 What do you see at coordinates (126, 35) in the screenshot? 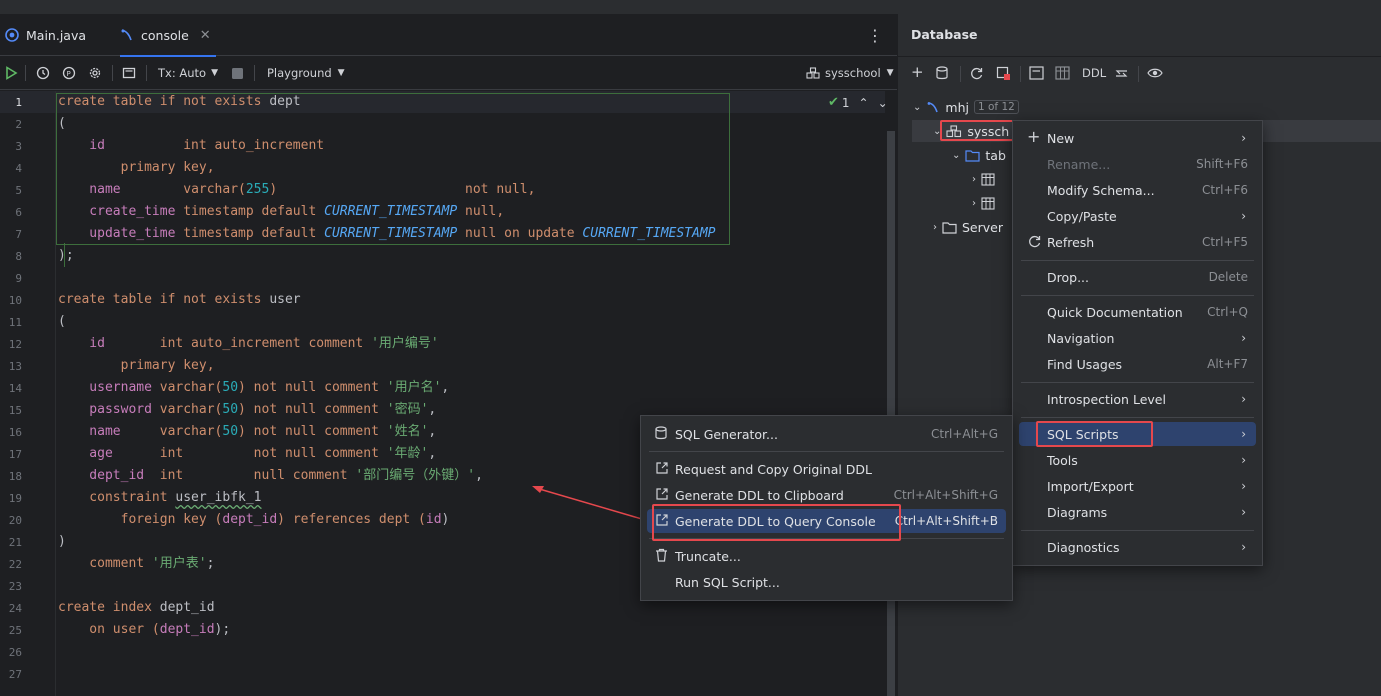
I see `sql-console-icon` at bounding box center [126, 35].